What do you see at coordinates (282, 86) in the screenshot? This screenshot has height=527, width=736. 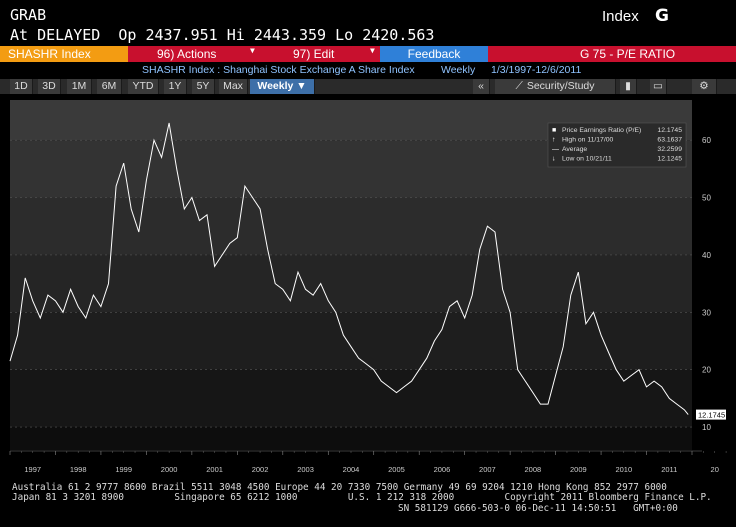 I see `period-select: Weekly ▼` at bounding box center [282, 86].